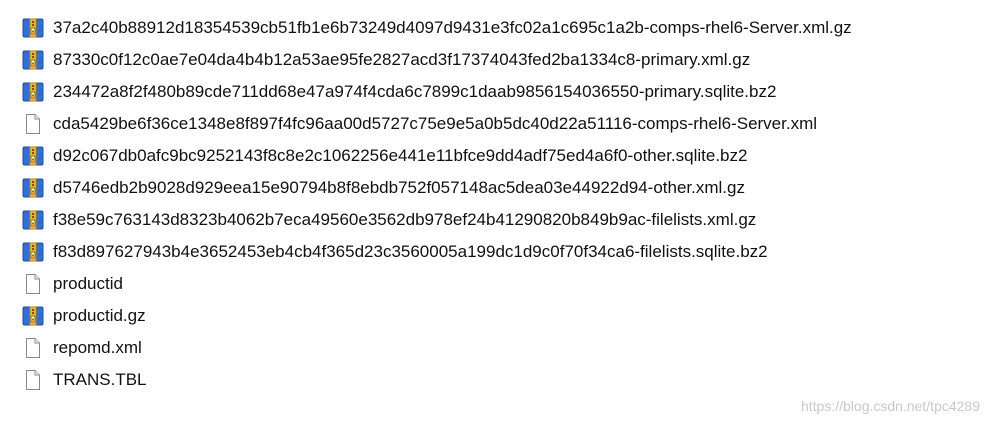 The image size is (990, 424). Describe the element at coordinates (504, 316) in the screenshot. I see `file-row: productid.gz` at that location.